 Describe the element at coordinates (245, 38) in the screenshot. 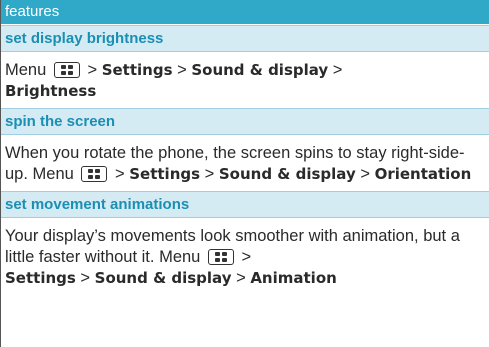

I see `section-heading: set display brightness` at that location.